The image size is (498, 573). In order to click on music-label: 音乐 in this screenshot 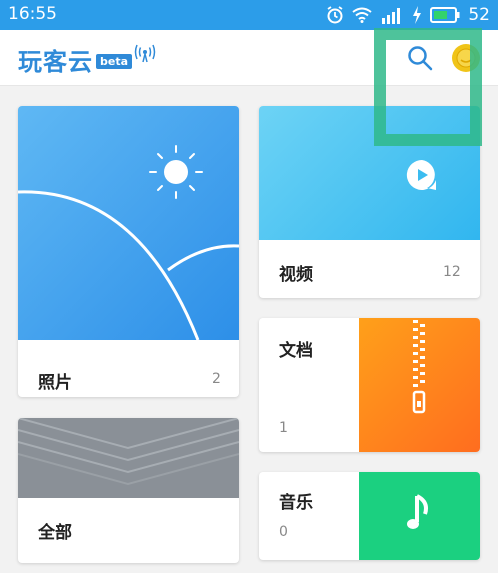, I will do `click(296, 503)`.